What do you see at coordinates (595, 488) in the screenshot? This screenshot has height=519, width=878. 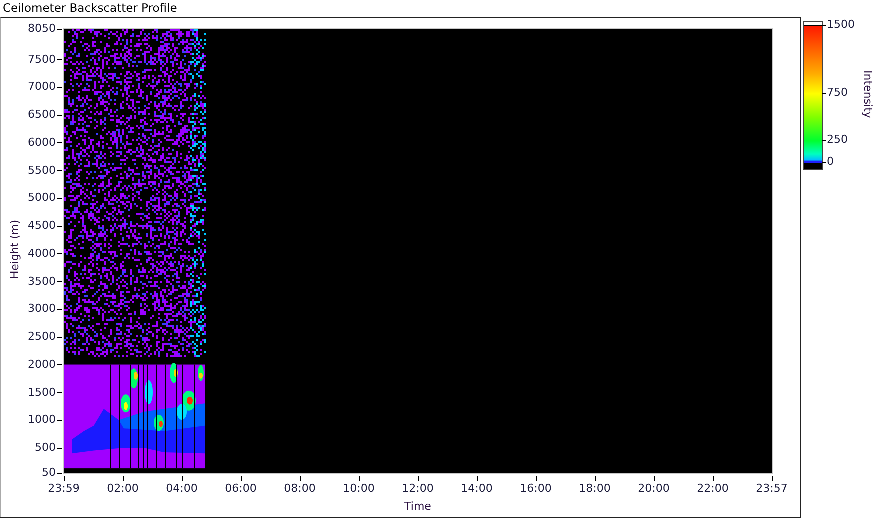 I see `x-tick-label: 18:00` at bounding box center [595, 488].